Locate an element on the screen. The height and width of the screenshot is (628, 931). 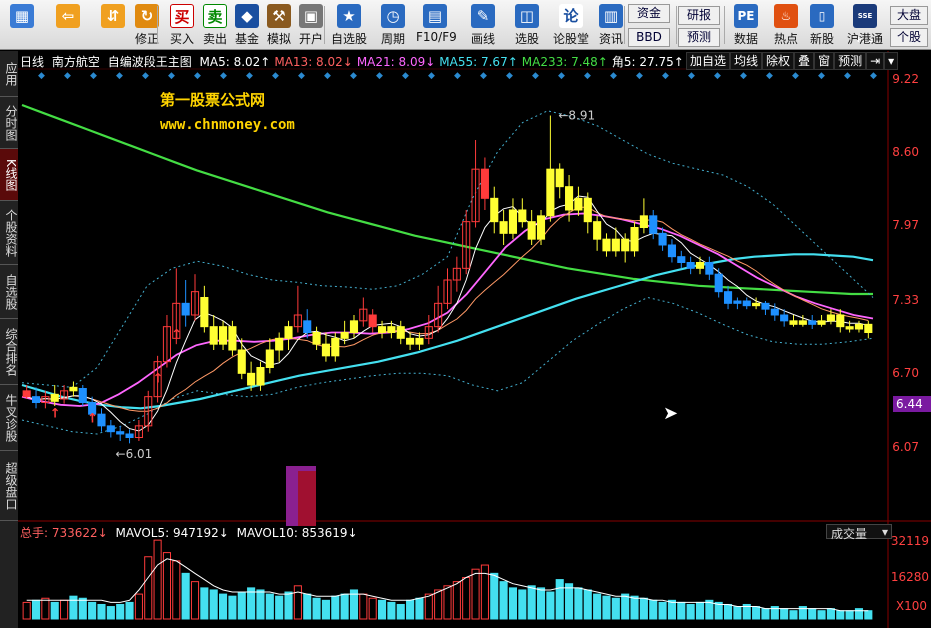
pin-icon: ⇥ is located at coordinates (875, 61).